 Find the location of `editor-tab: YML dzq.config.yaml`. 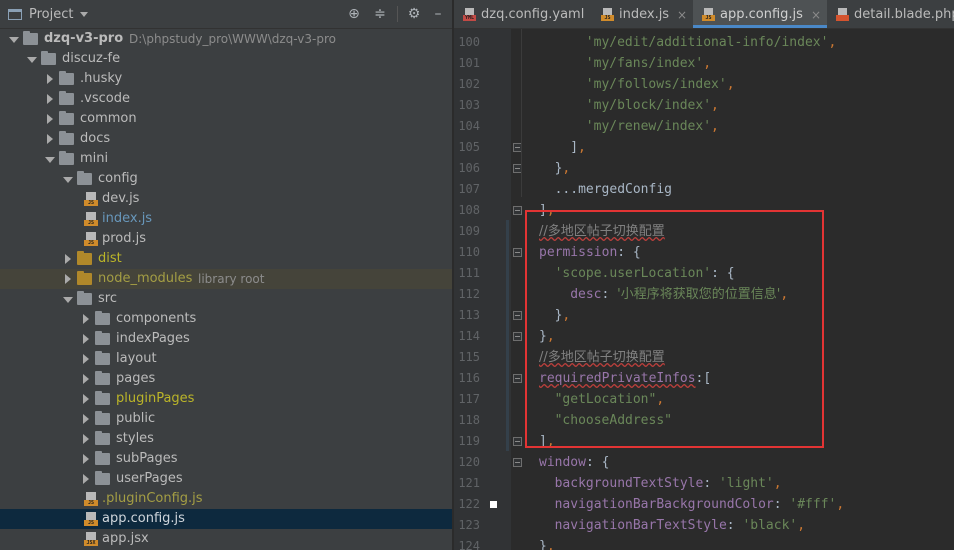

editor-tab: YML dzq.config.yaml is located at coordinates (523, 14).